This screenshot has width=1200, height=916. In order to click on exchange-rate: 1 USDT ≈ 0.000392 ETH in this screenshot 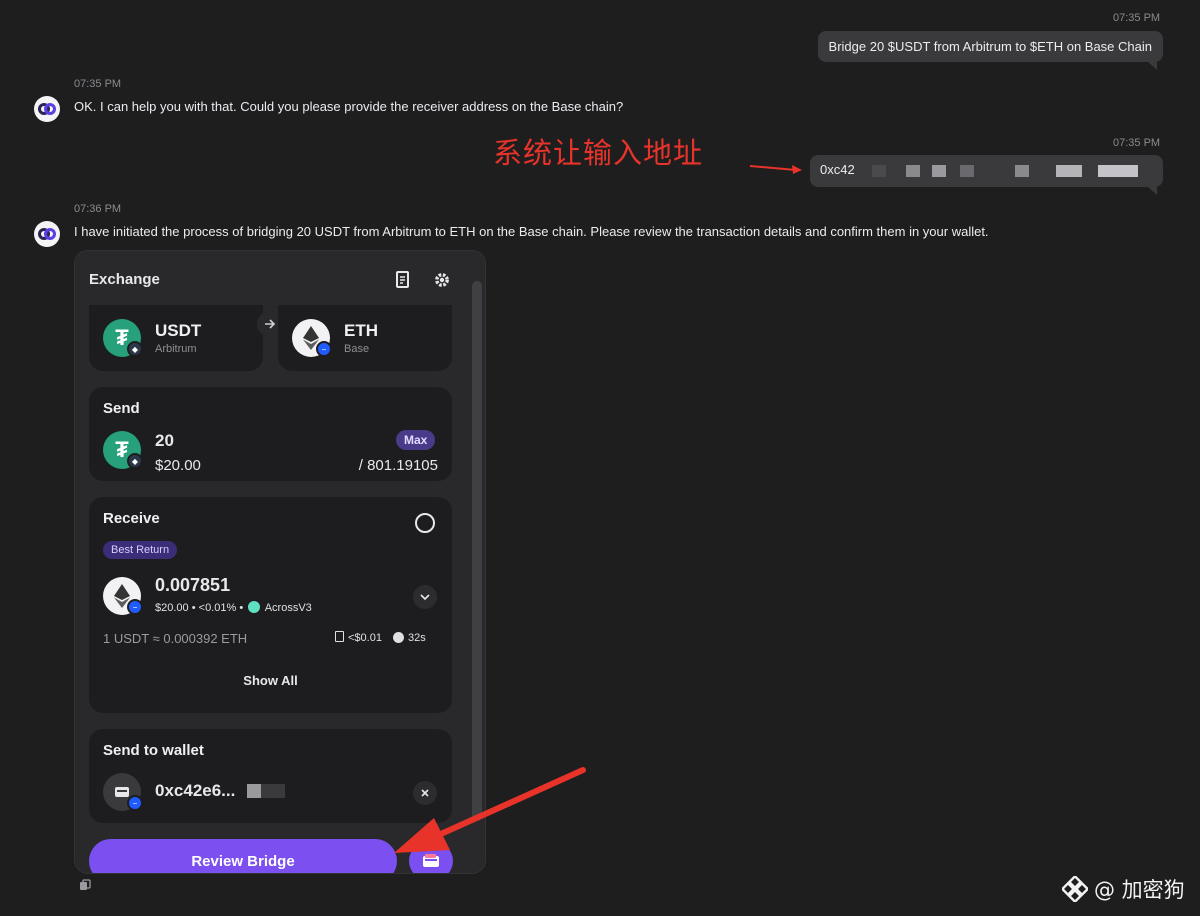, I will do `click(175, 638)`.